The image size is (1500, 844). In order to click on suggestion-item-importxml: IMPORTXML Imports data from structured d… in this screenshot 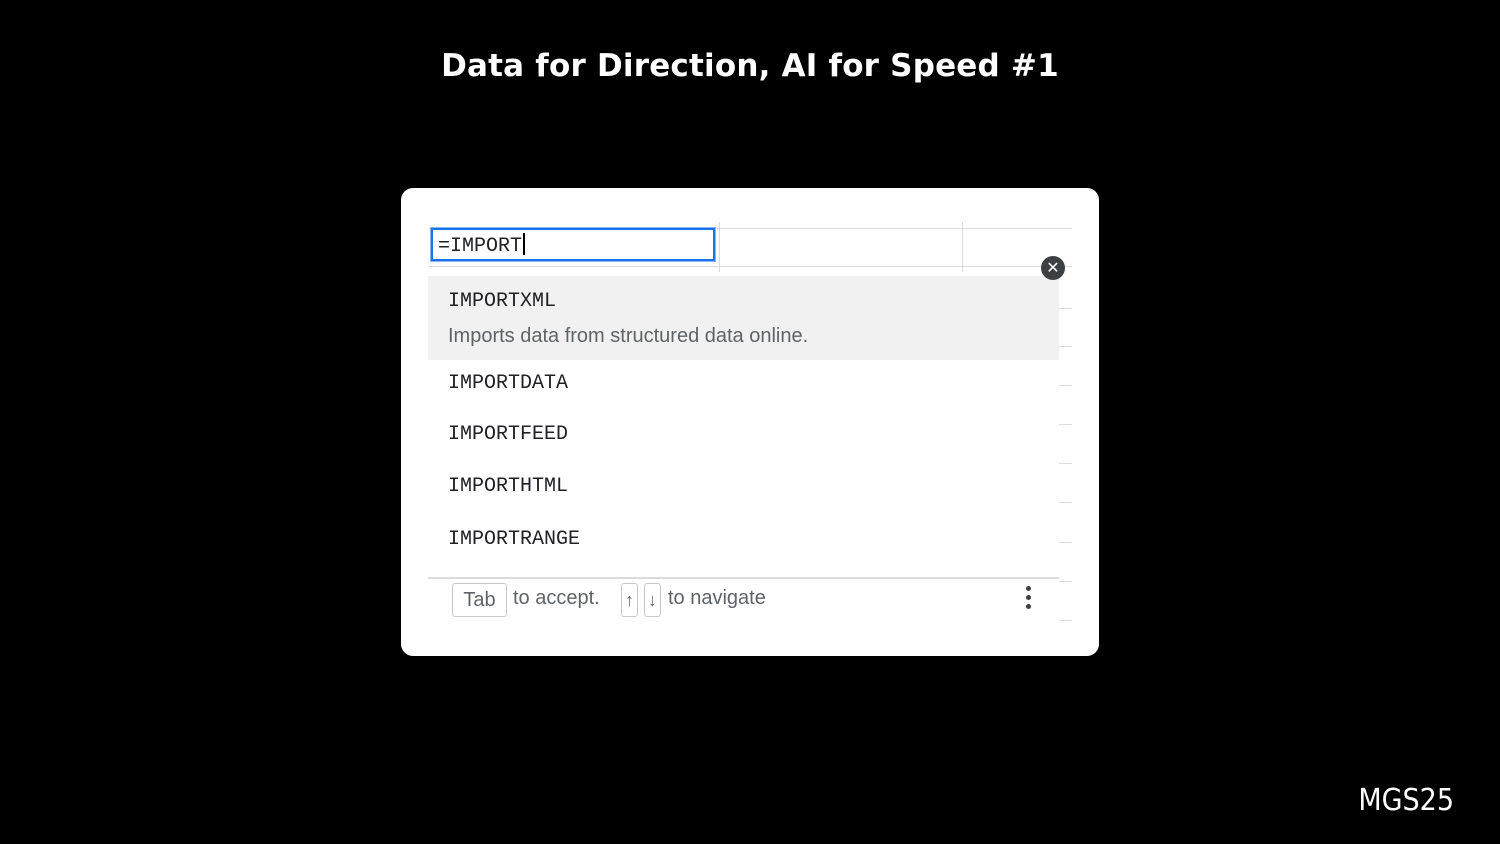, I will do `click(743, 318)`.